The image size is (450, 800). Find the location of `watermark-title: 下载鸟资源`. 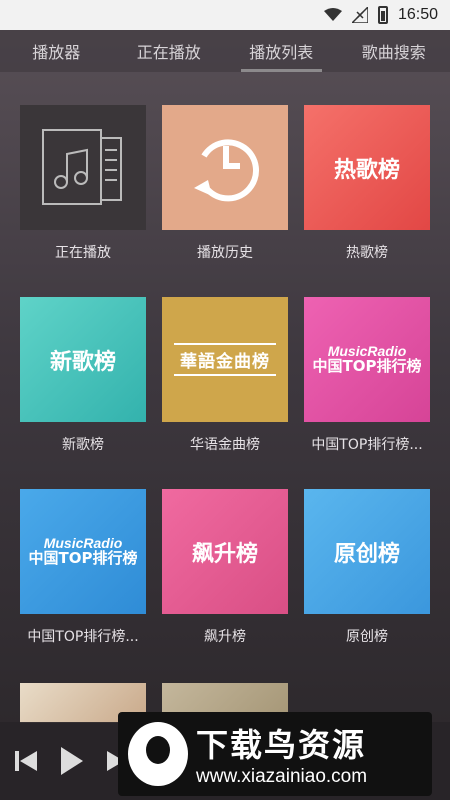

watermark-title: 下载鸟资源 is located at coordinates (281, 745).